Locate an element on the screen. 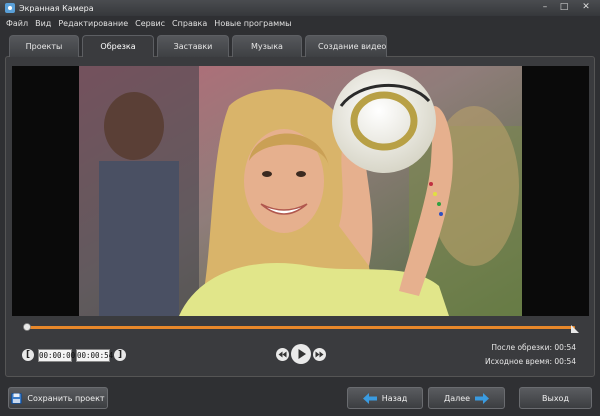 The height and width of the screenshot is (416, 600). menu-edit: Редактирование is located at coordinates (93, 23).